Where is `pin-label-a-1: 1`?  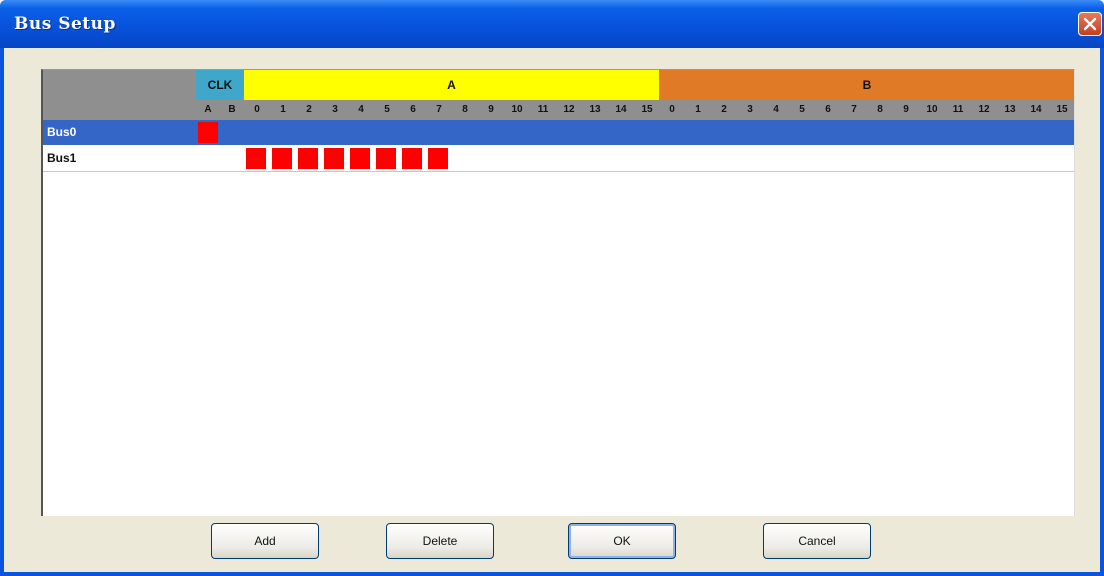
pin-label-a-1: 1 is located at coordinates (283, 109).